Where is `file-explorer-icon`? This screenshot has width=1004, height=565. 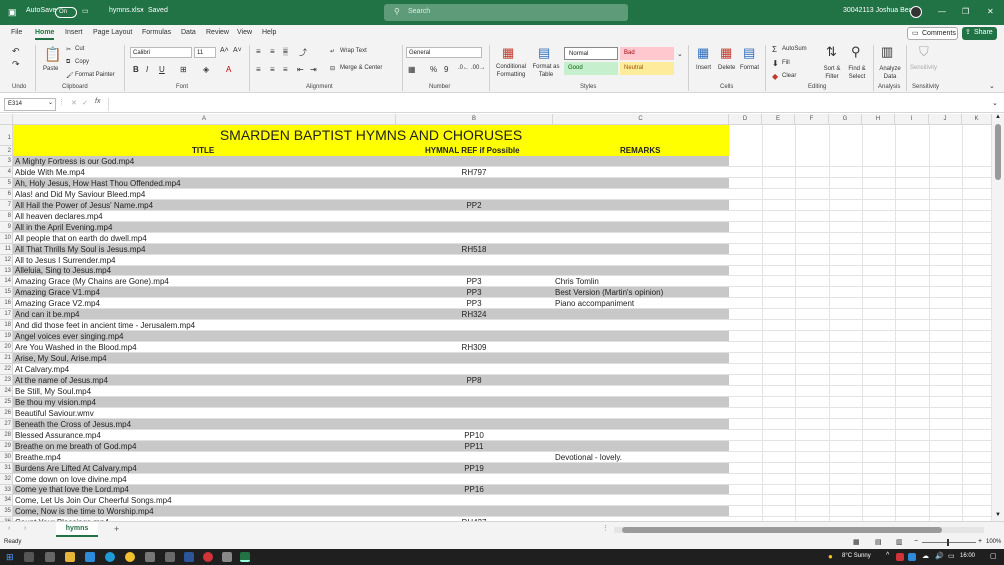 file-explorer-icon is located at coordinates (70, 557).